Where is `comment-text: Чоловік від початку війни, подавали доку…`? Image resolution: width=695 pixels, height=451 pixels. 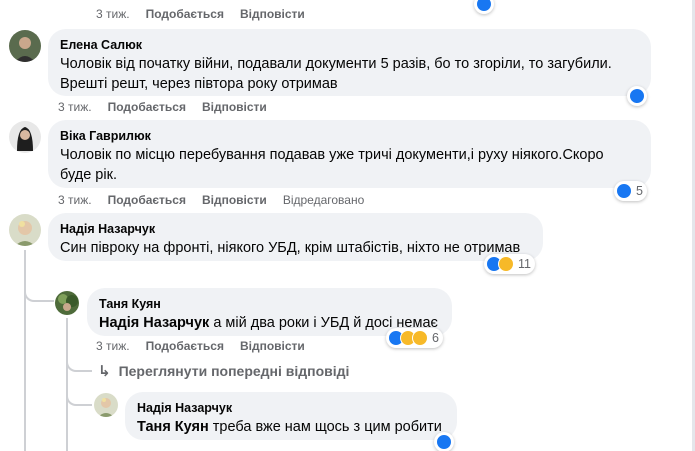 comment-text: Чоловік від початку війни, подавали доку… is located at coordinates (336, 64).